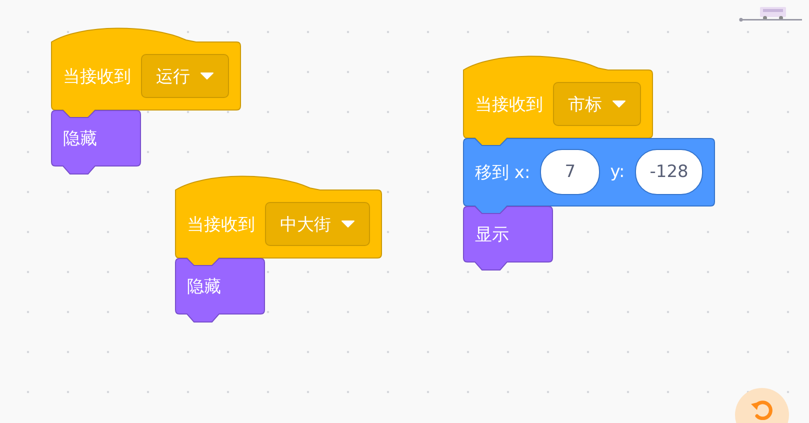 This screenshot has width=809, height=423. I want to click on event-block: 当接收到 运行, so click(146, 73).